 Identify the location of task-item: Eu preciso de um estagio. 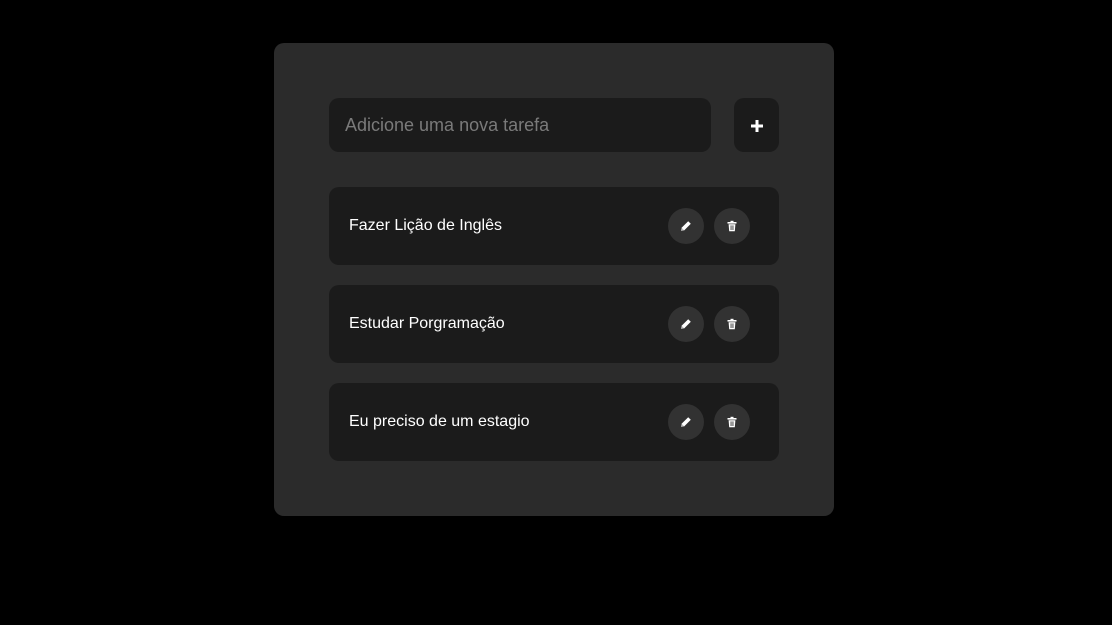
(554, 422).